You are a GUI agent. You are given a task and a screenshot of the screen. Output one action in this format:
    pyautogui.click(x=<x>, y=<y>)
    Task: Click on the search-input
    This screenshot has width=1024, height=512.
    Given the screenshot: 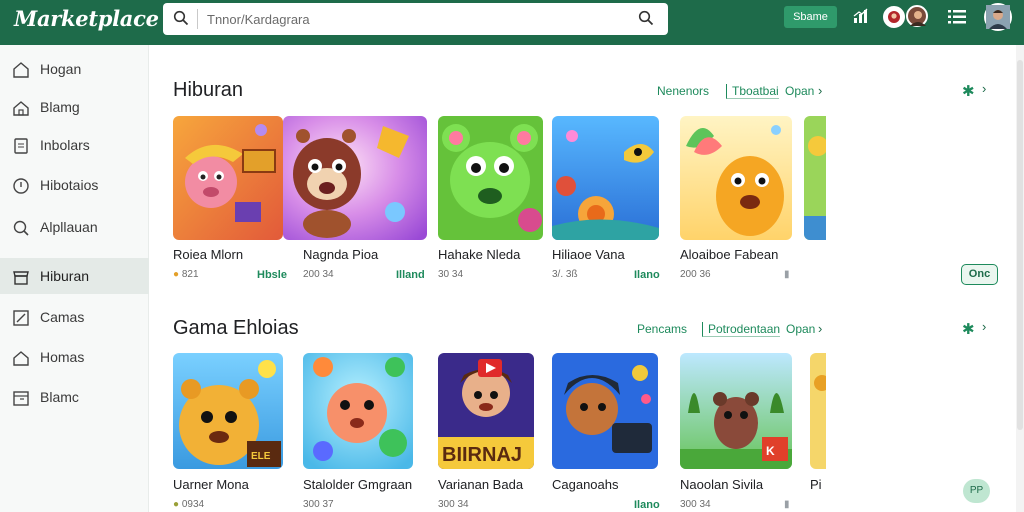 What is the action you would take?
    pyautogui.click(x=412, y=19)
    